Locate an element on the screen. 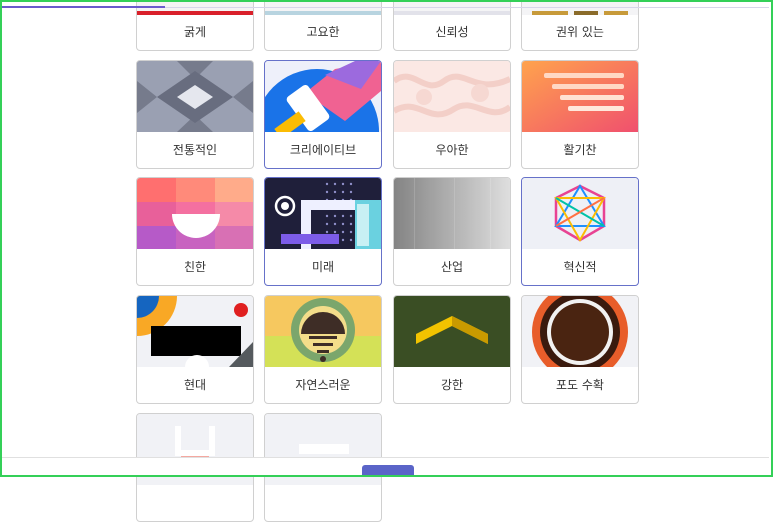 The image size is (773, 522). tile-label: 현대 is located at coordinates (195, 385).